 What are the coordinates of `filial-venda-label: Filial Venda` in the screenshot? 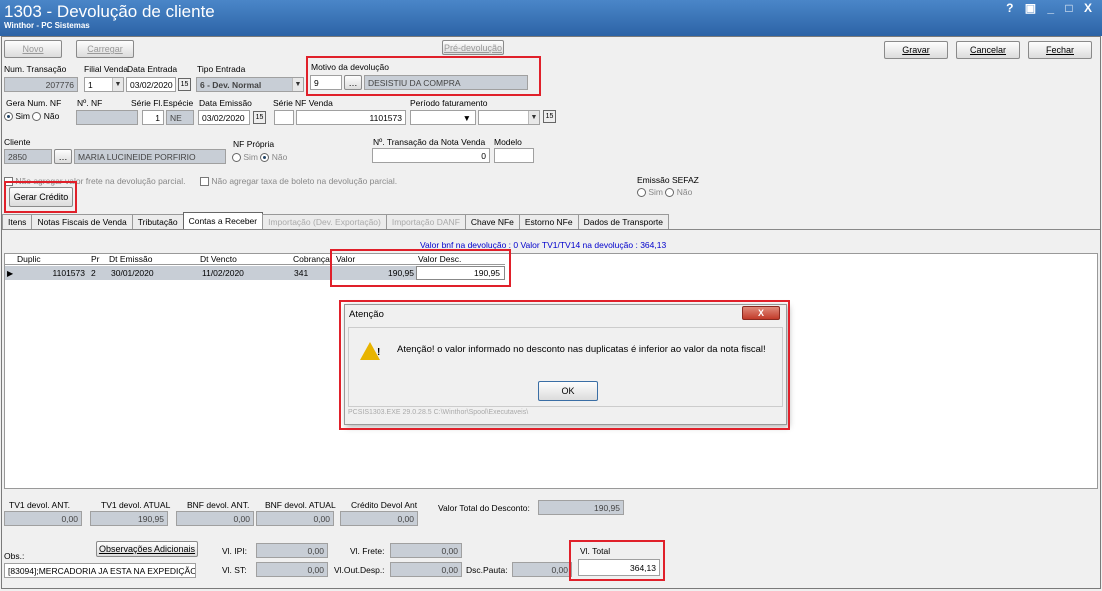 It's located at (106, 69).